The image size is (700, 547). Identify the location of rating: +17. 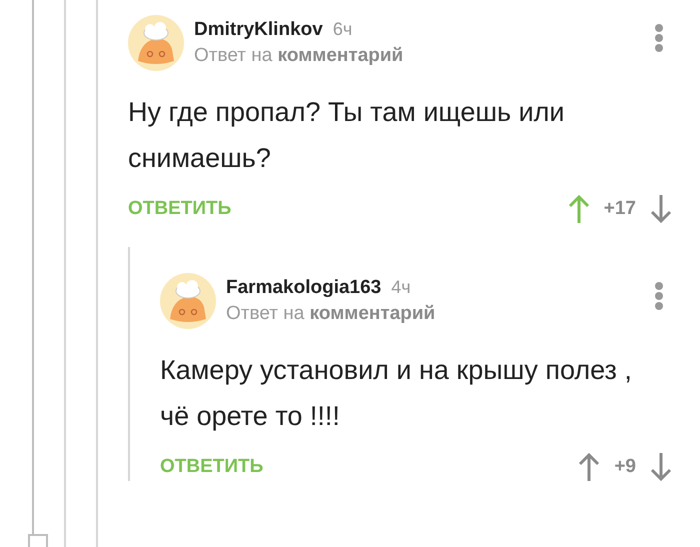
(620, 209).